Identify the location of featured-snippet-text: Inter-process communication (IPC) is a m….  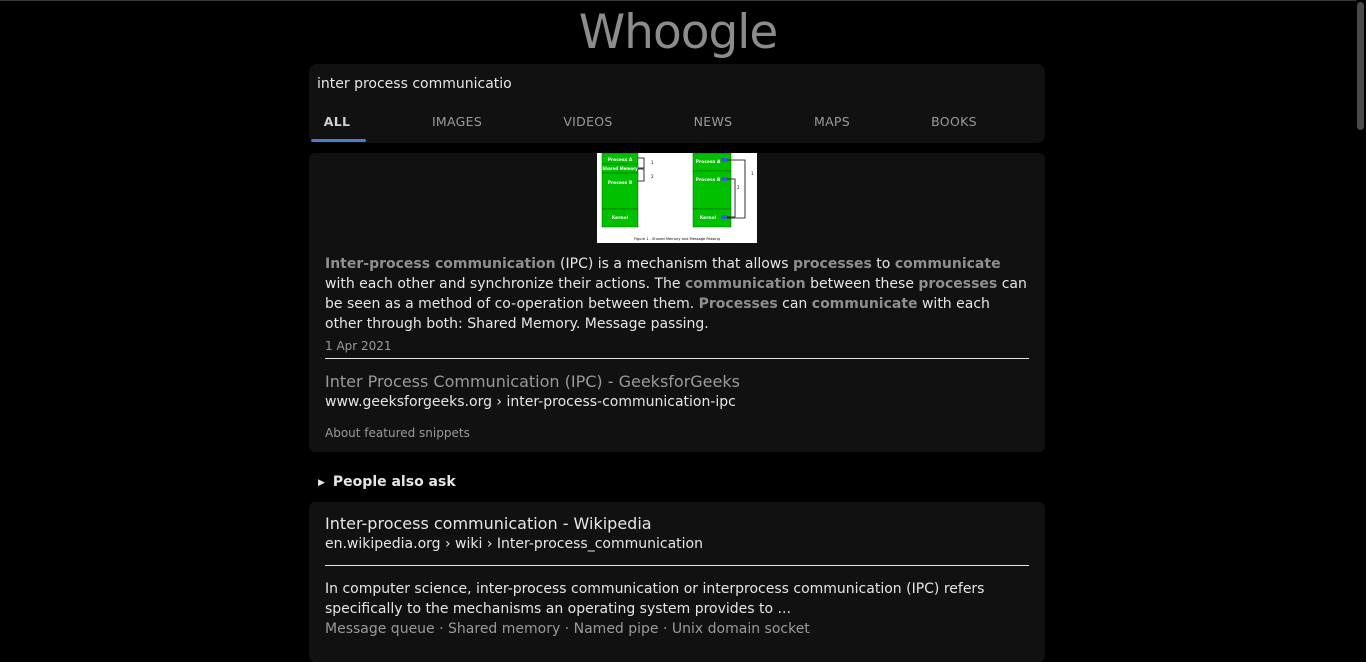
(678, 294).